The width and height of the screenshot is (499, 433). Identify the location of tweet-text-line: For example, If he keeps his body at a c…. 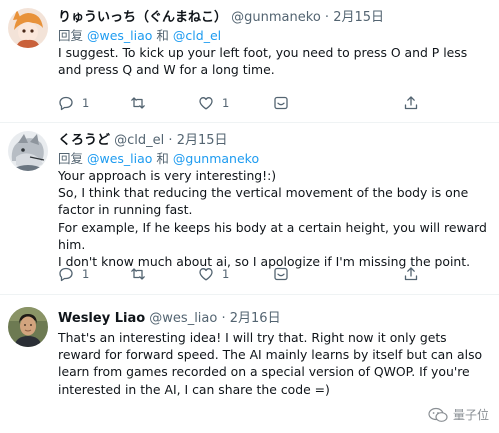
(272, 235).